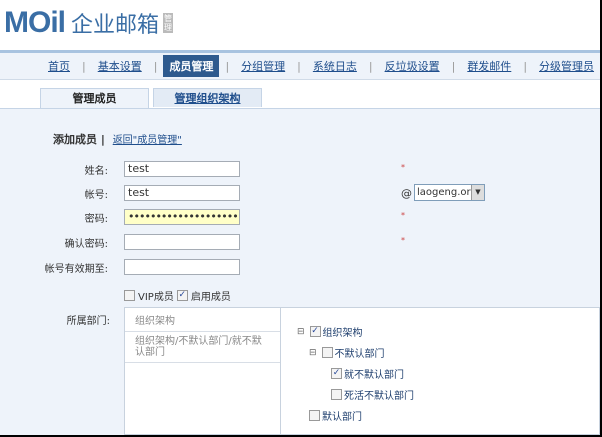 Image resolution: width=602 pixels, height=437 pixels. What do you see at coordinates (96, 219) in the screenshot?
I see `password-label: 密码:` at bounding box center [96, 219].